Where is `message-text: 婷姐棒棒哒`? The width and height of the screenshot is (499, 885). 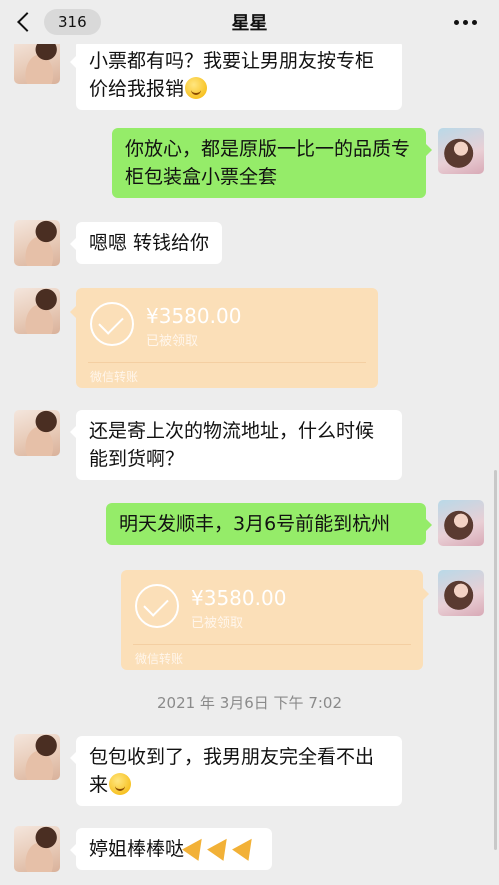 message-text: 婷姐棒棒哒 is located at coordinates (137, 849).